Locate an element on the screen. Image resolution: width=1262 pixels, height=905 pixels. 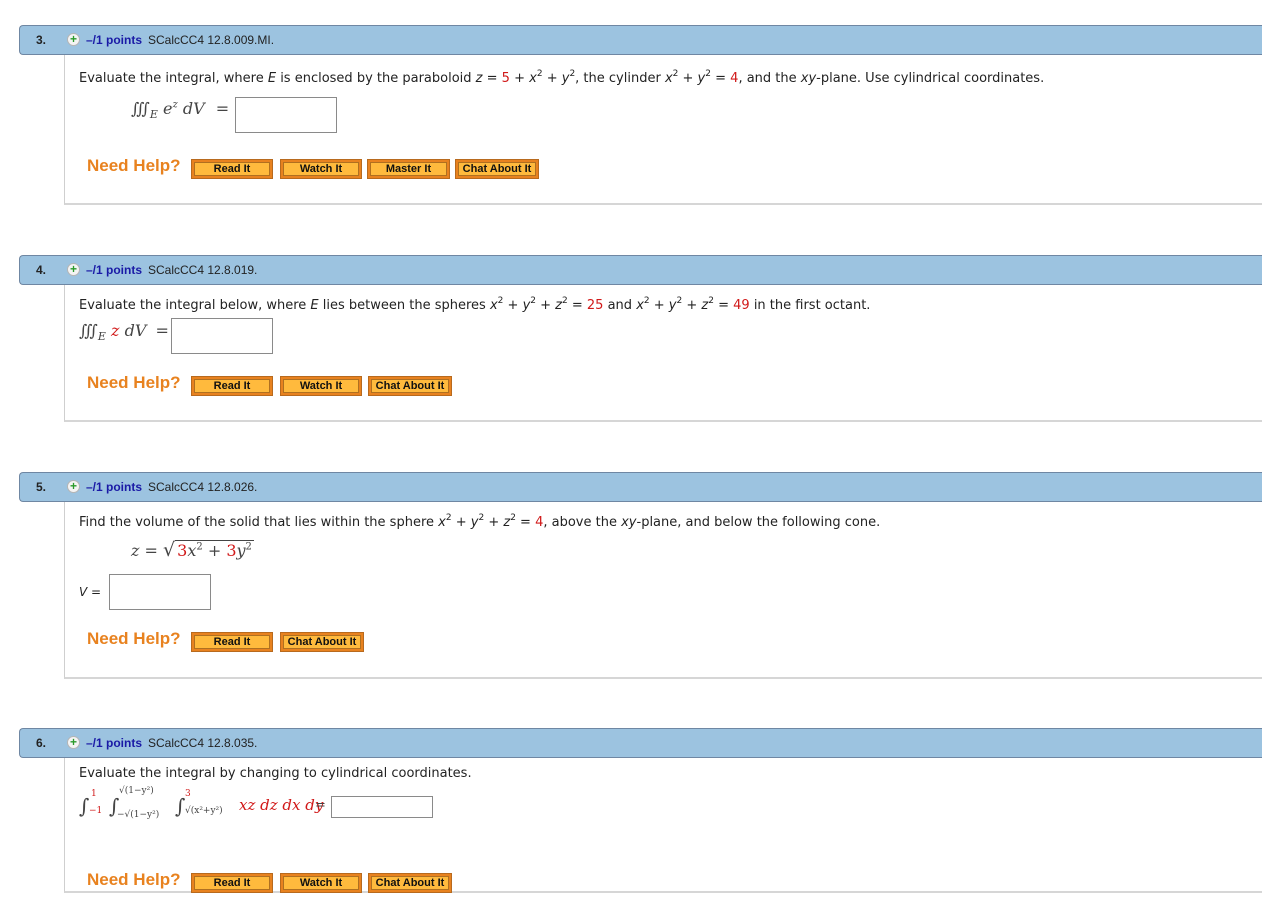
question-header: 6. + –/1 points SCalcCC4 12.8.035. is located at coordinates (640, 743).